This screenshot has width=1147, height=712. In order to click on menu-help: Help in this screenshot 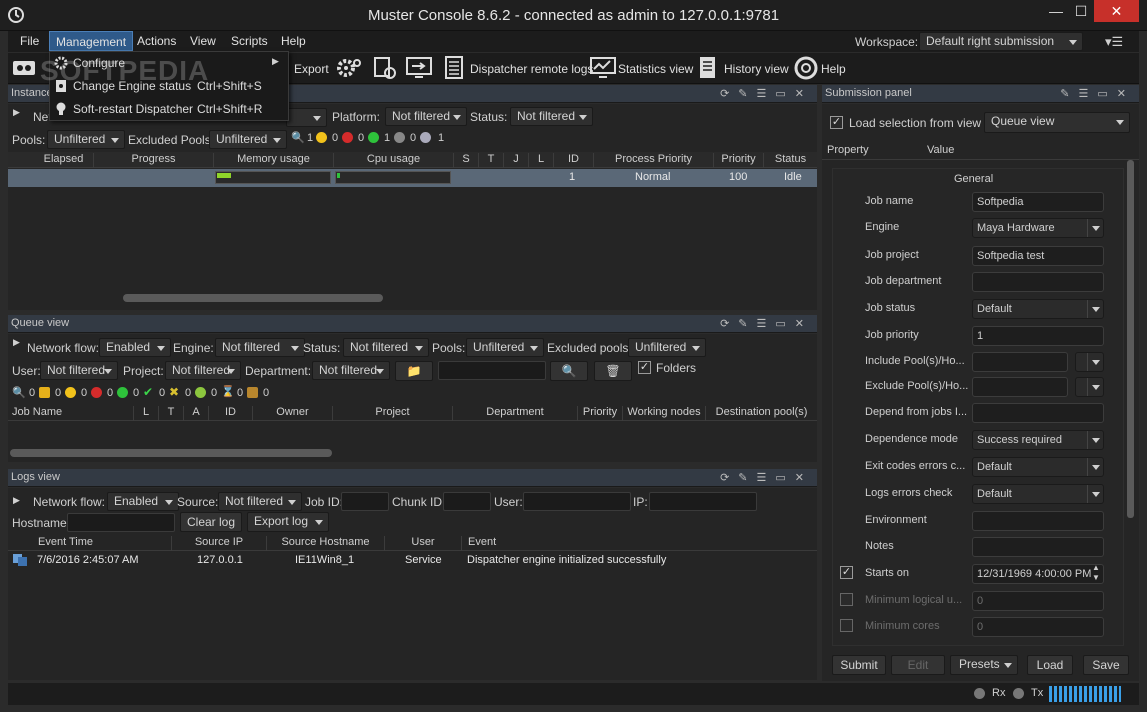, I will do `click(293, 41)`.